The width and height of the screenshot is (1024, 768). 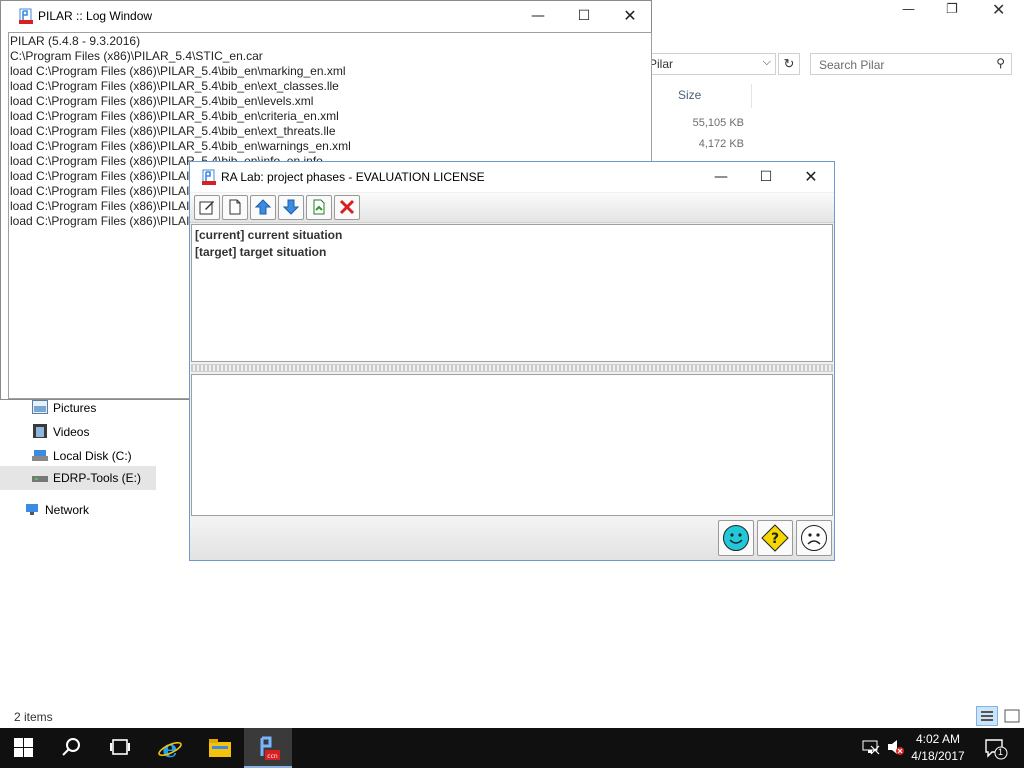 I want to click on list-item: [target] target situation, so click(x=512, y=252).